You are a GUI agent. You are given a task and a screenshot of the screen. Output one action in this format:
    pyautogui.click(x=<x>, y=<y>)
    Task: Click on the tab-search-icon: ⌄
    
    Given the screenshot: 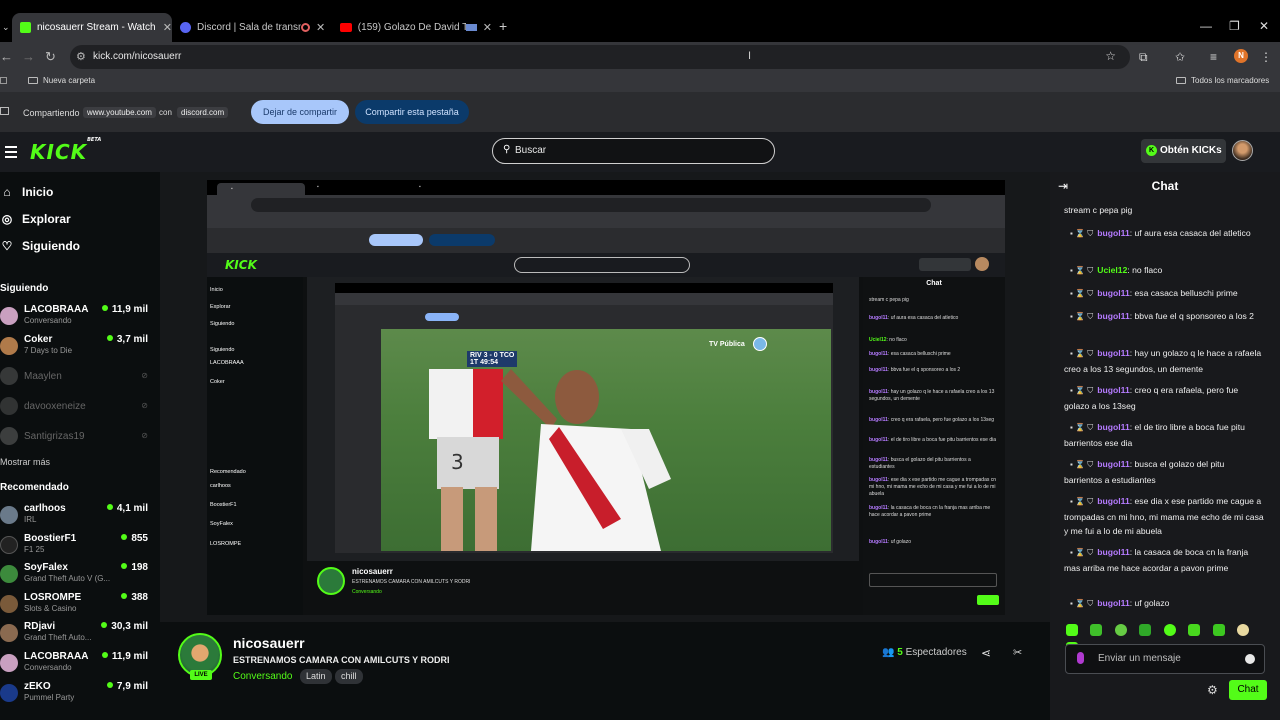 What is the action you would take?
    pyautogui.click(x=6, y=27)
    